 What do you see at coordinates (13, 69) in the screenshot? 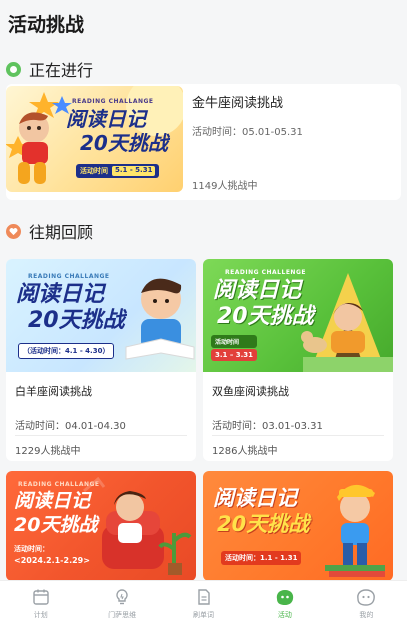
I see `ongoing-indicator-icon` at bounding box center [13, 69].